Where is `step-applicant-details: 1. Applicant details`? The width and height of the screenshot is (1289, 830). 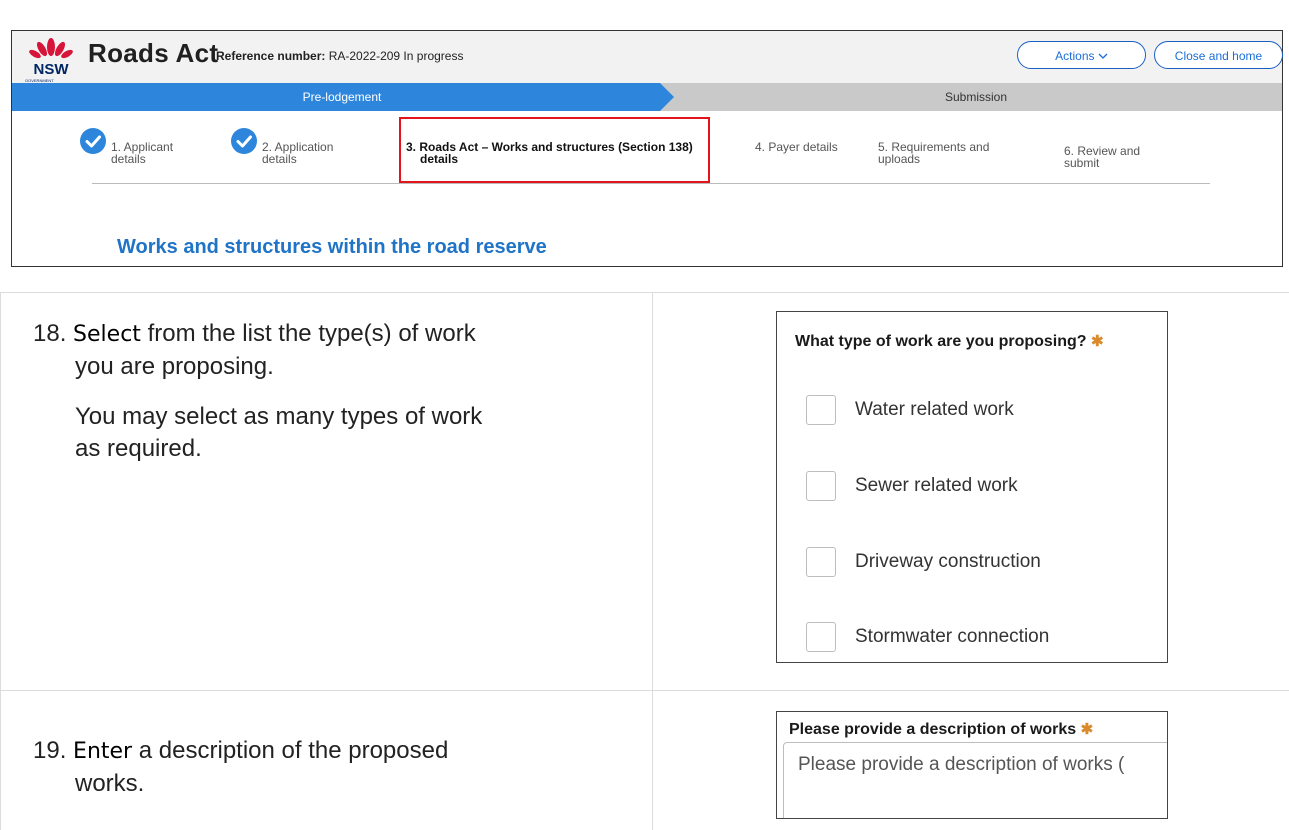 step-applicant-details: 1. Applicant details is located at coordinates (142, 153).